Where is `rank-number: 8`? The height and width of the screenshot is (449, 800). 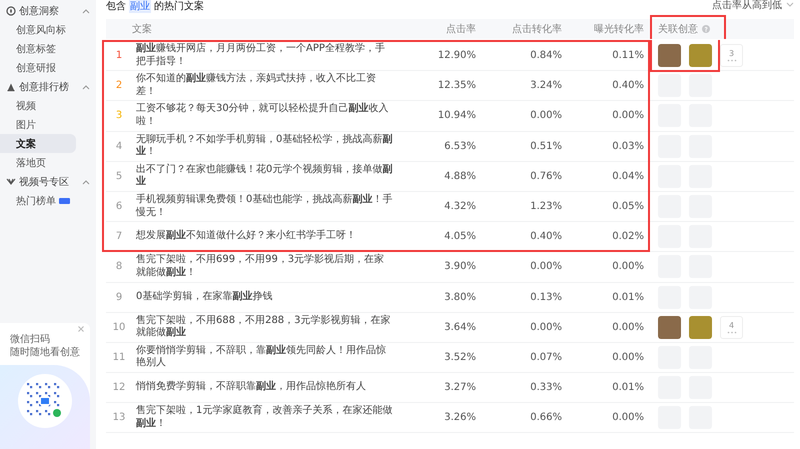 rank-number: 8 is located at coordinates (119, 266).